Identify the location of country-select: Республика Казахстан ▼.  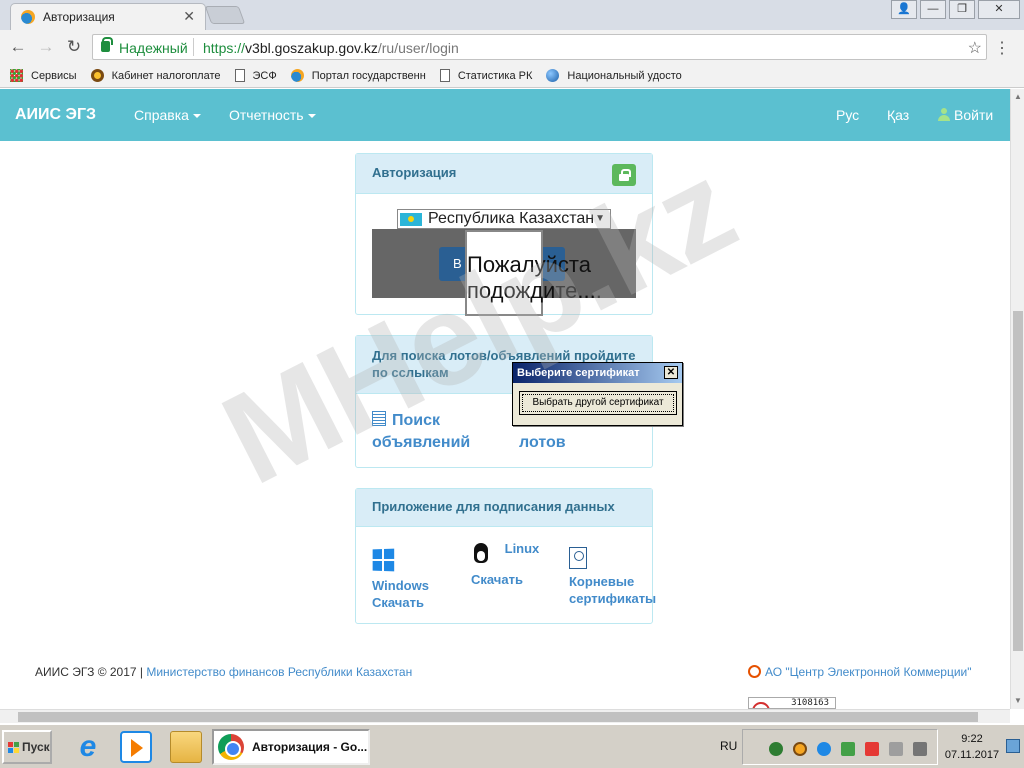
(504, 219).